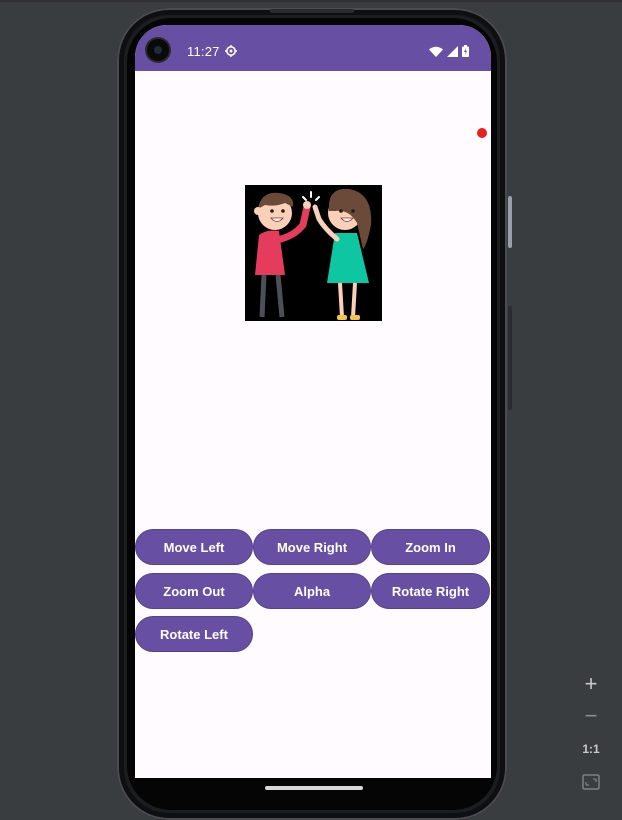 Image resolution: width=622 pixels, height=820 pixels. I want to click on window-top-border, so click(311, 1).